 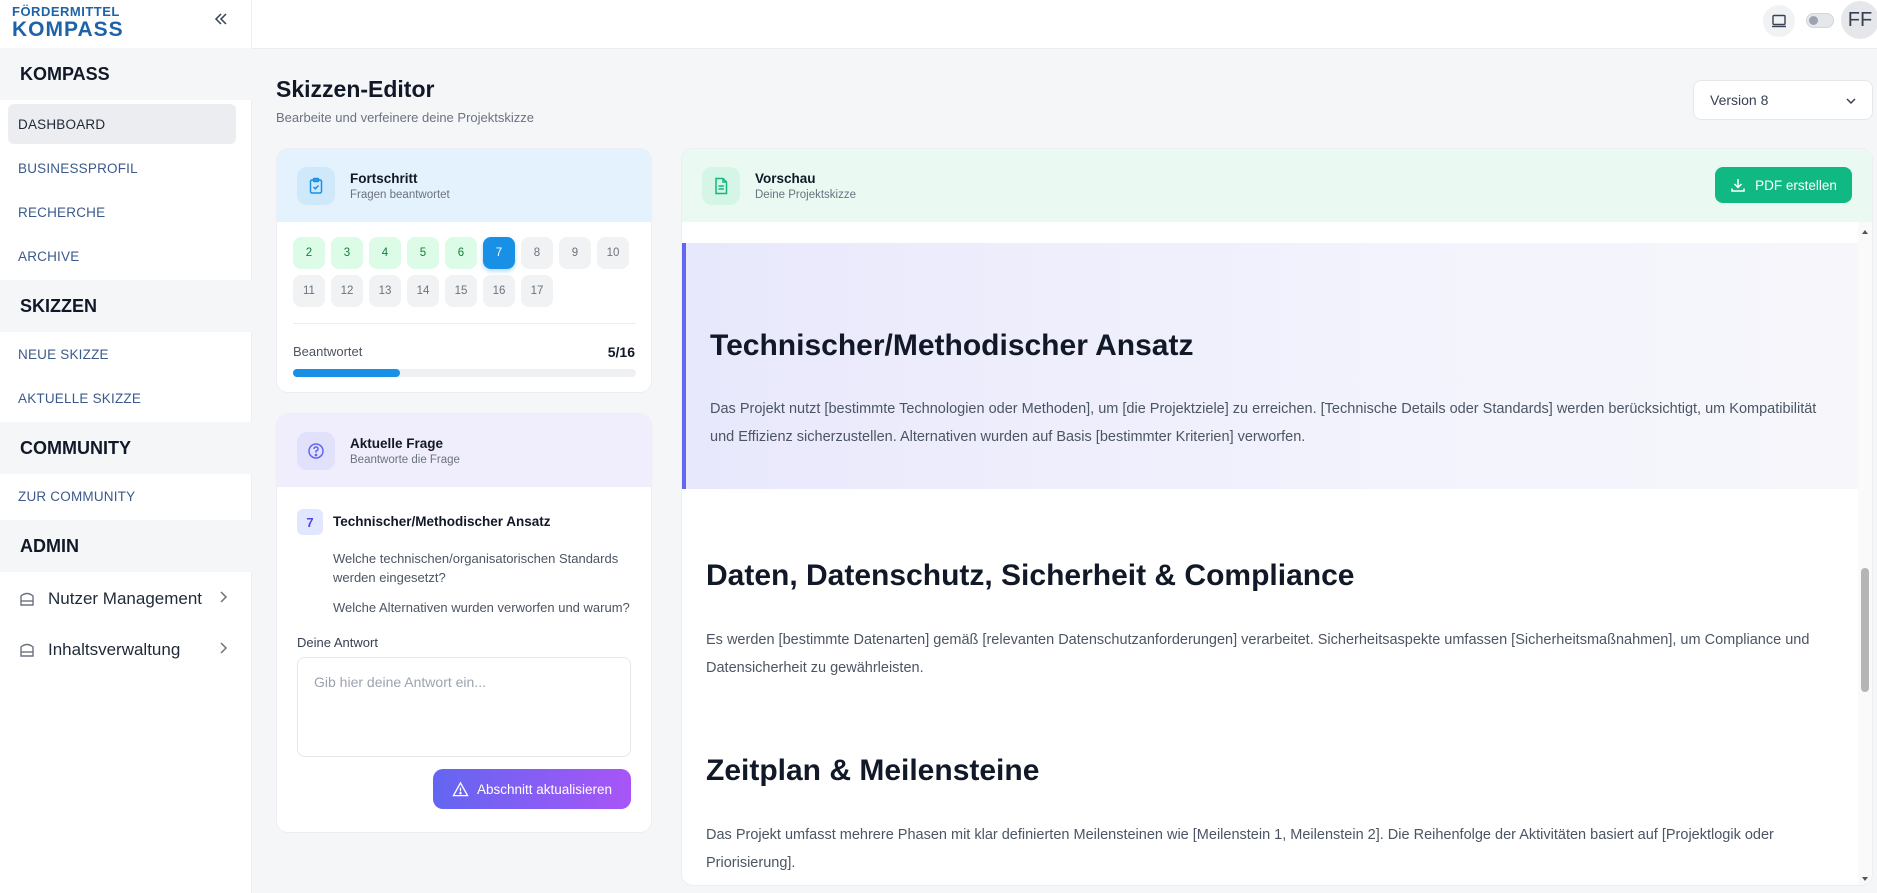 I want to click on section-kompass: KOMPASS, so click(x=126, y=74).